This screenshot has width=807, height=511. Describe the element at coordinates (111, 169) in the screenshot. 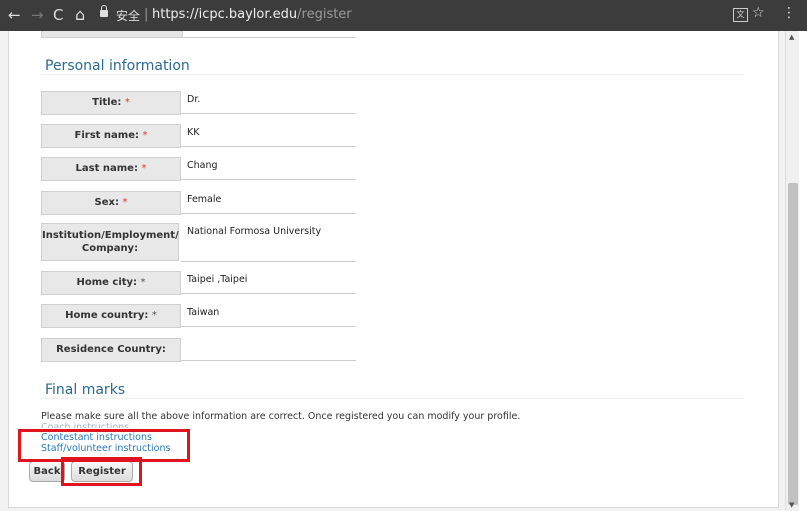

I see `field-label: Last name: *` at that location.